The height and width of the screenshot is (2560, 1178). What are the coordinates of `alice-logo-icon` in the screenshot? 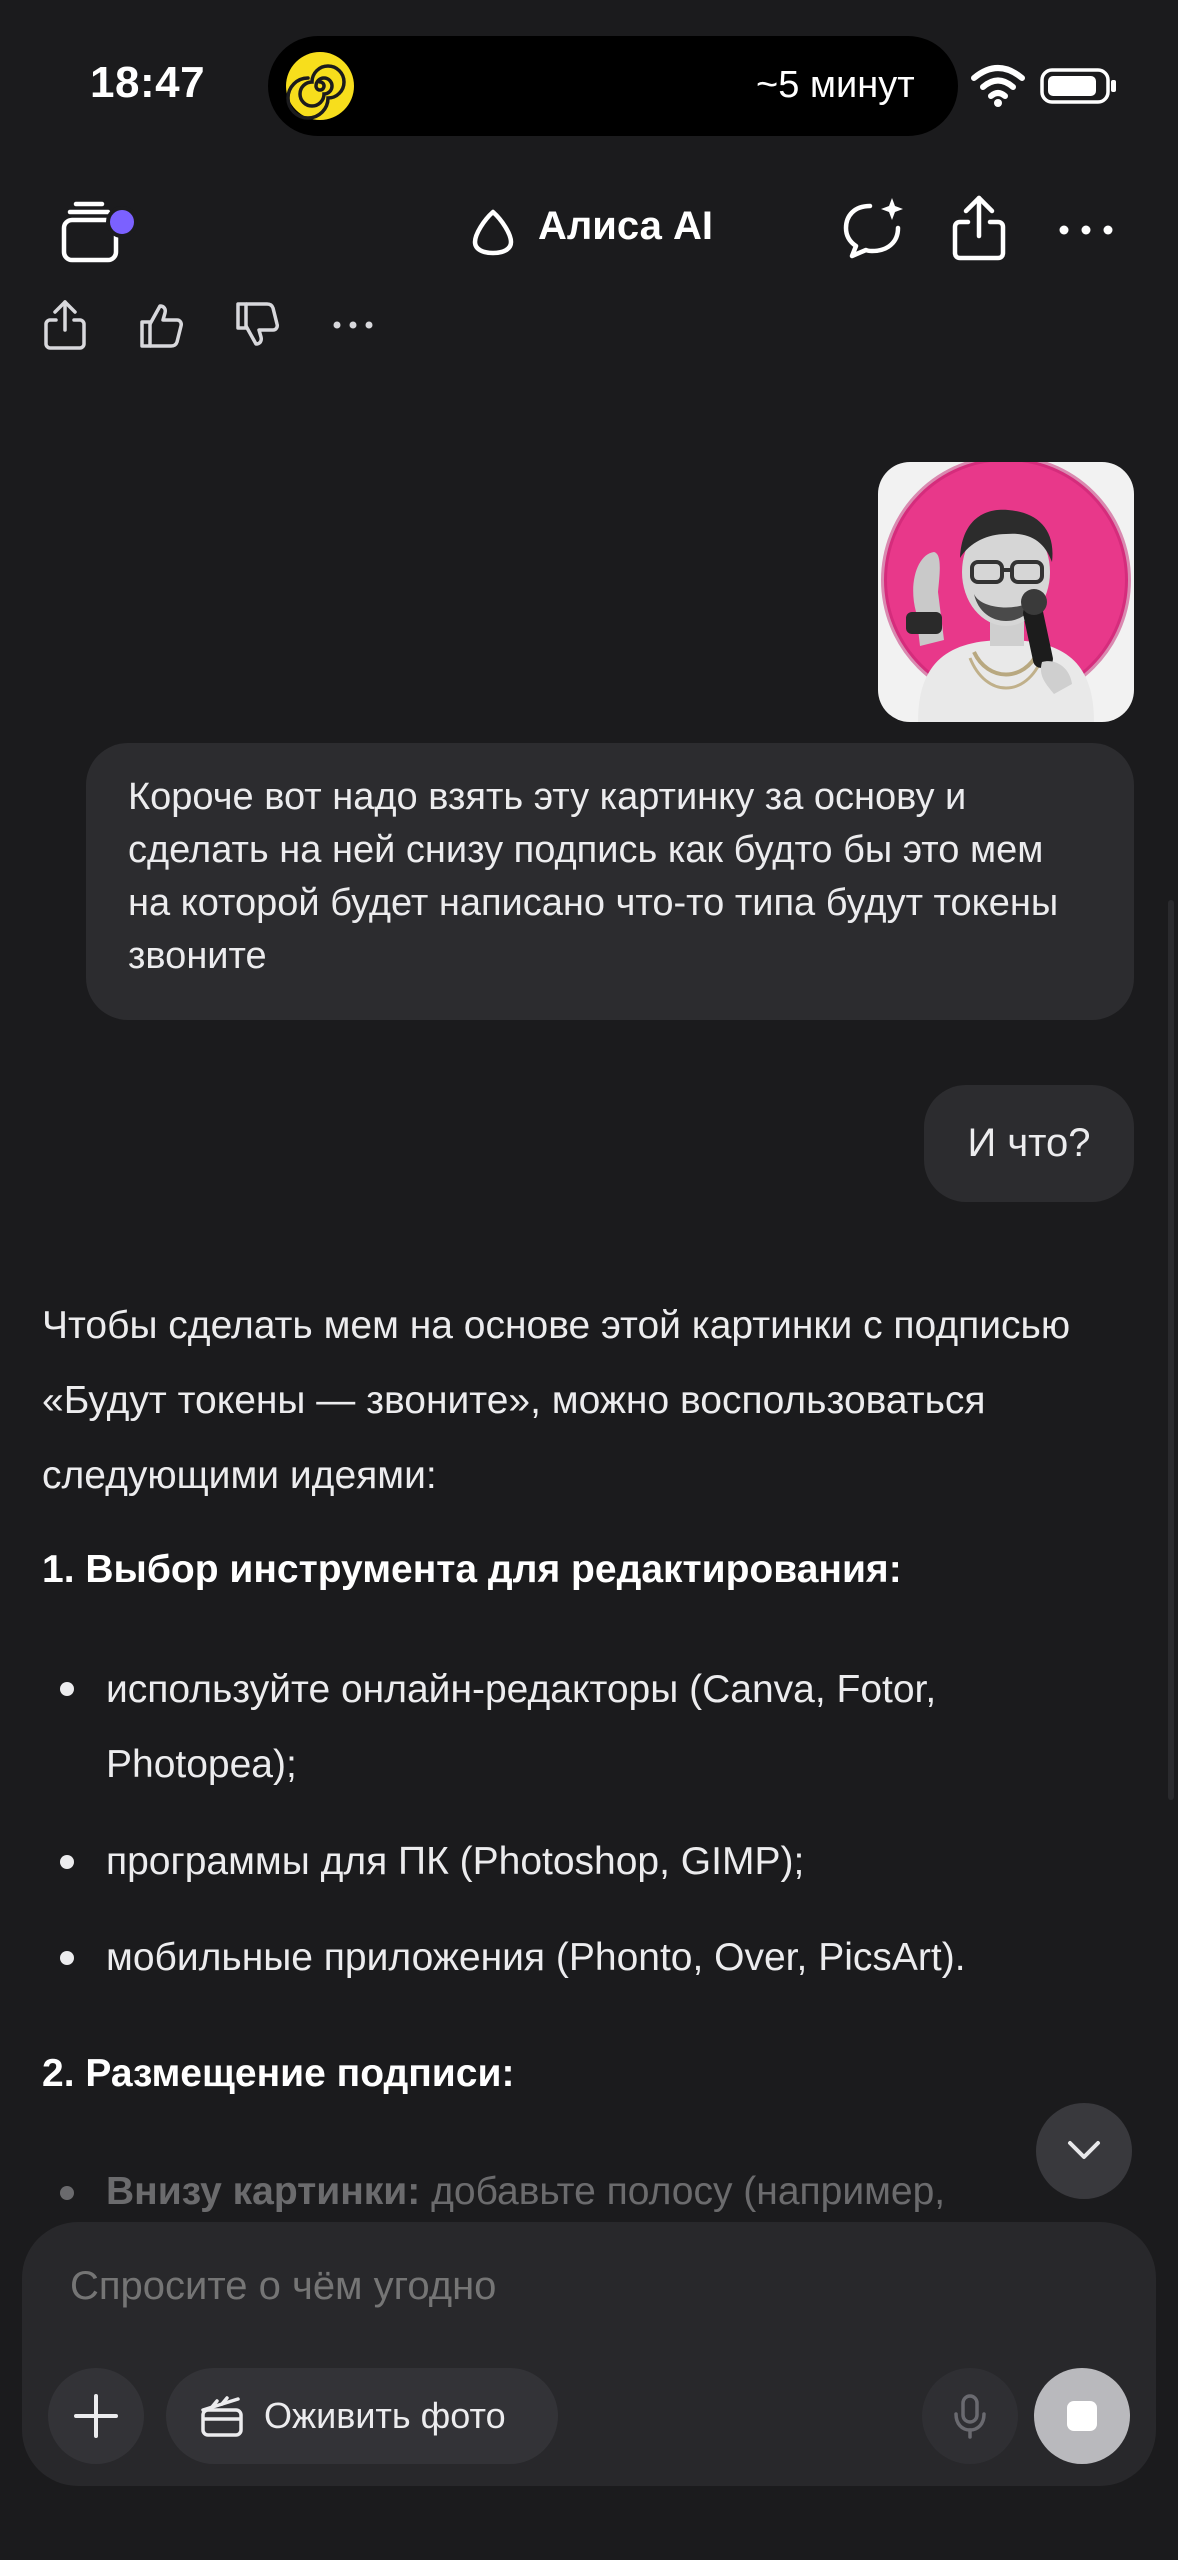 It's located at (493, 232).